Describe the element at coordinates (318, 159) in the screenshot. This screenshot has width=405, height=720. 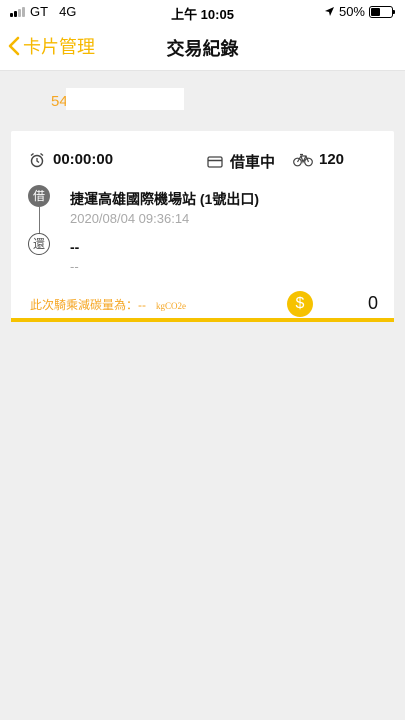
I see `bike-id: 120` at that location.